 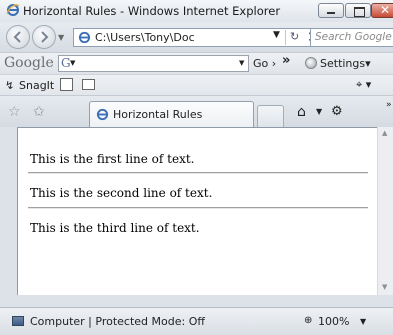 I want to click on close-icon: ✕, so click(x=385, y=10).